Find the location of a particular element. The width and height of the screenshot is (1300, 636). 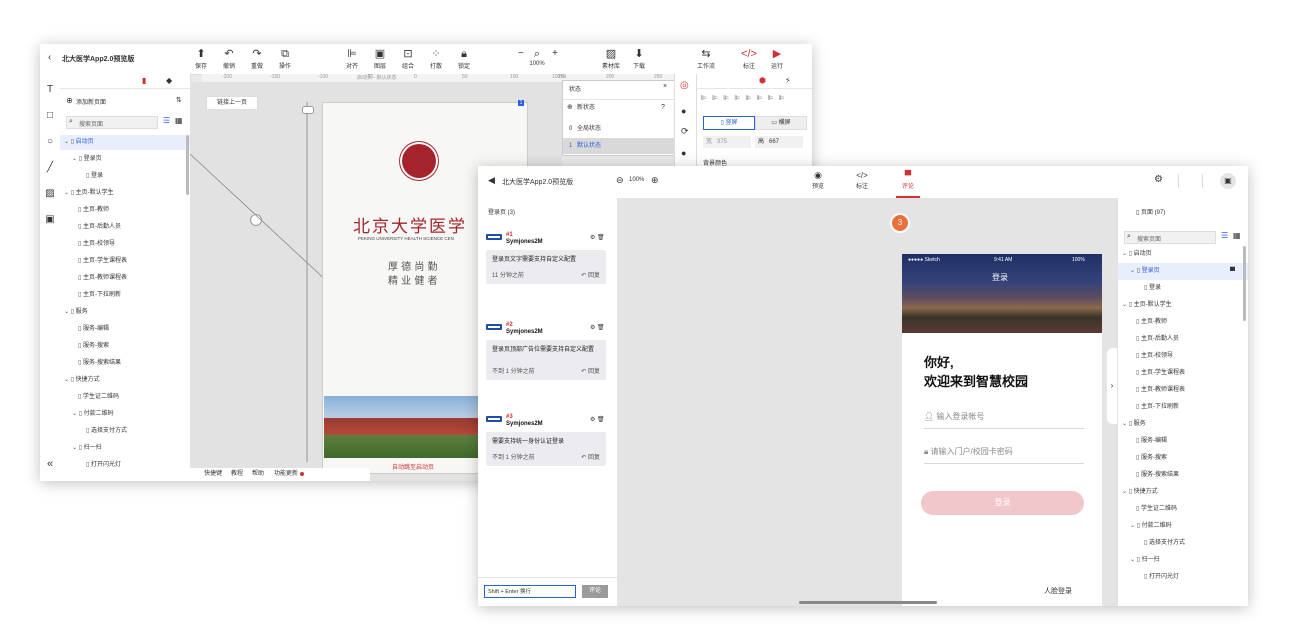

height-field: 高 667 is located at coordinates (779, 142).